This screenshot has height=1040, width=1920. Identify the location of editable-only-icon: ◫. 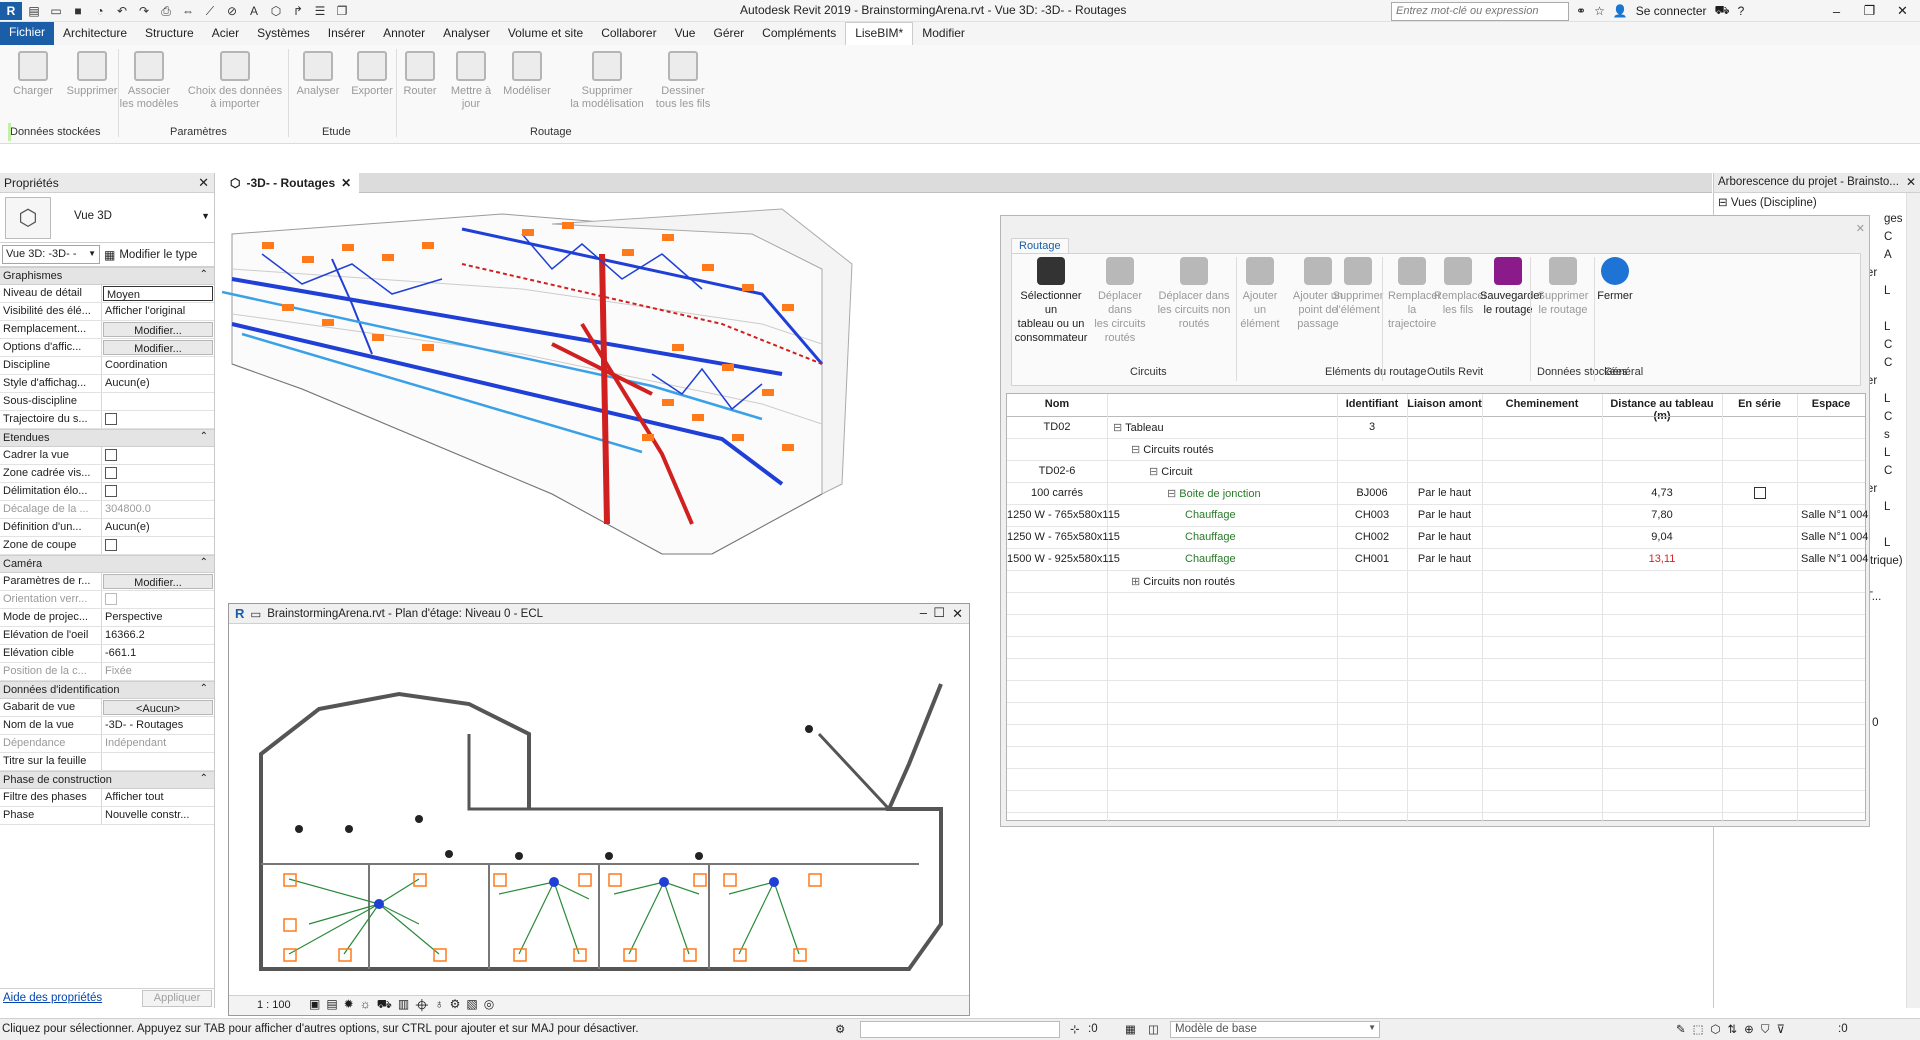
(1153, 1029).